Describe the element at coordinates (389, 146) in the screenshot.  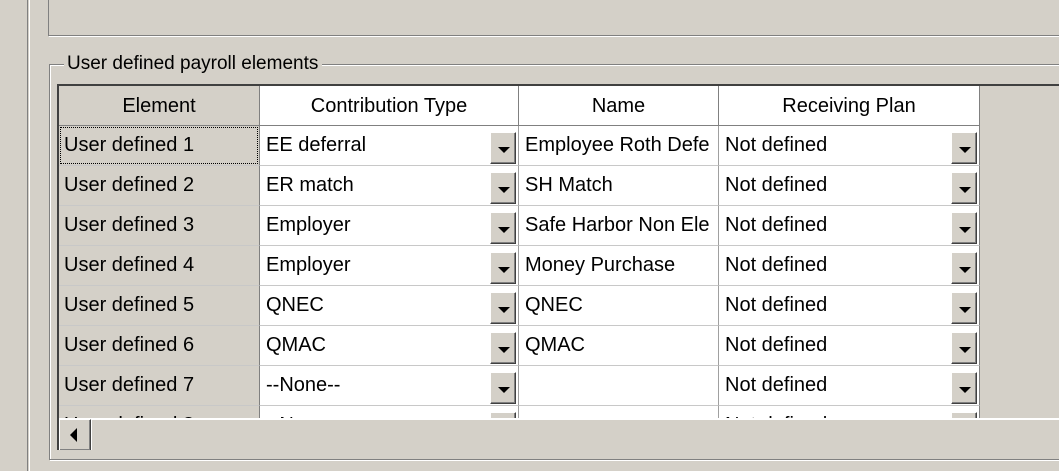
I see `contribution-type-select: EE deferral` at that location.